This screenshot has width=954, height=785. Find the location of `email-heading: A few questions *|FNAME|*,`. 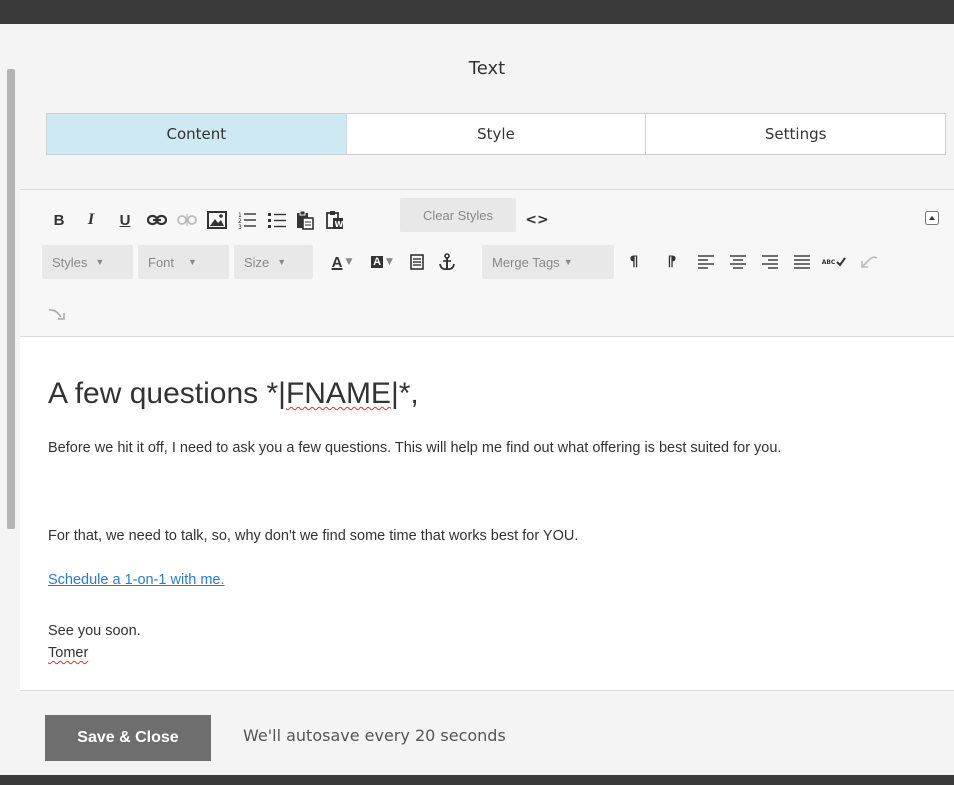

email-heading: A few questions *|FNAME|*, is located at coordinates (233, 394).